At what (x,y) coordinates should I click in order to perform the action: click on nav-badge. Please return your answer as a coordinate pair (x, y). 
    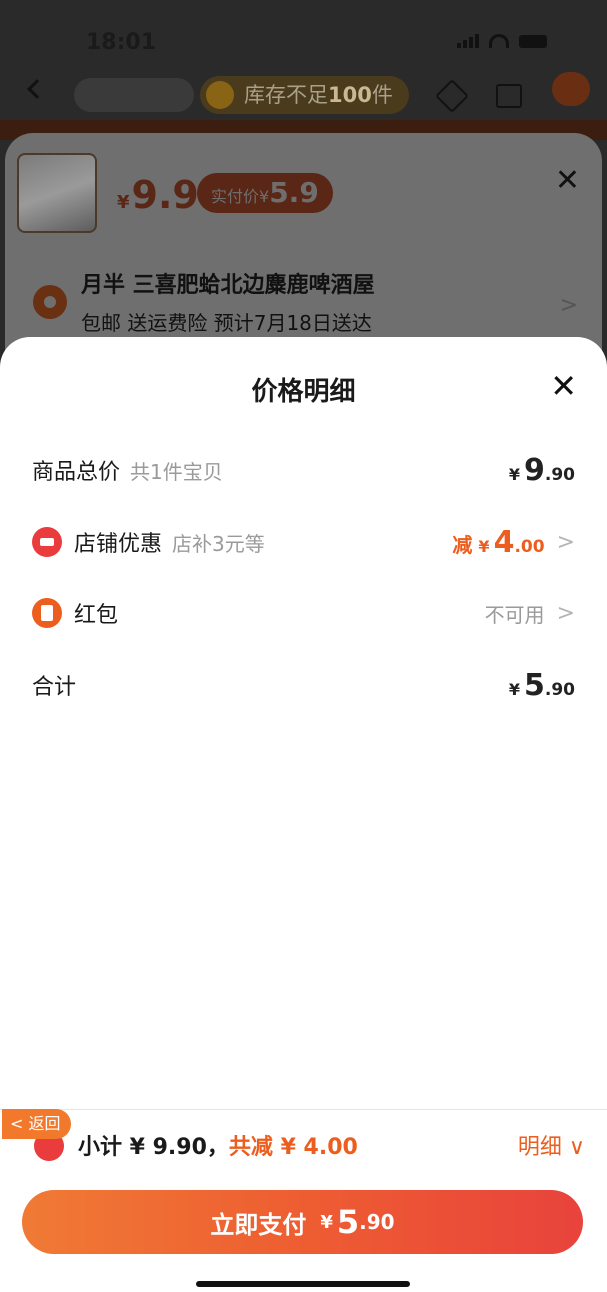
    Looking at the image, I should click on (571, 89).